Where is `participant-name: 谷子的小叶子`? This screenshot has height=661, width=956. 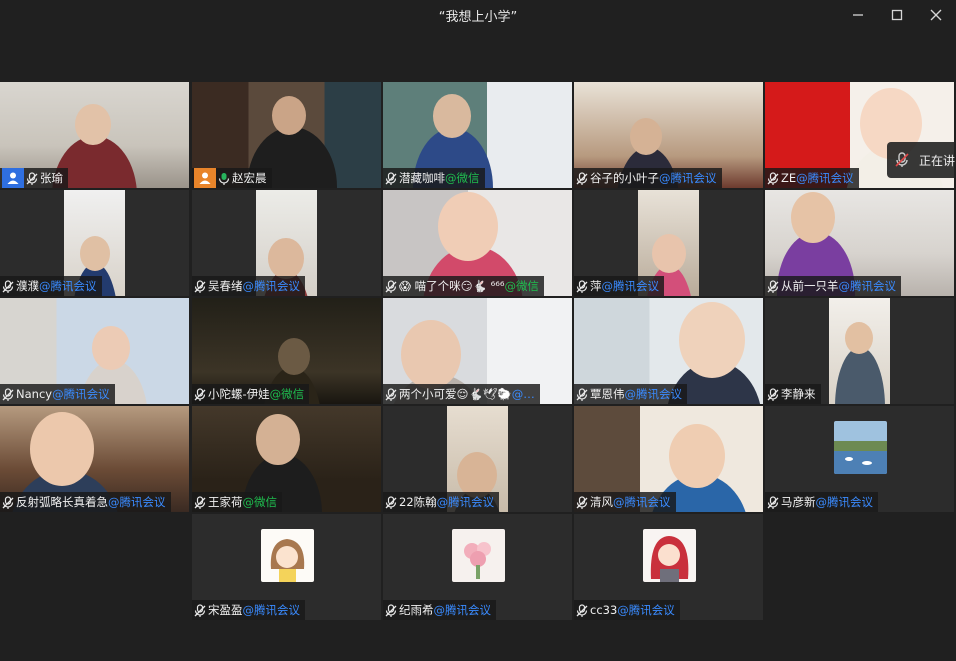
participant-name: 谷子的小叶子 is located at coordinates (624, 178).